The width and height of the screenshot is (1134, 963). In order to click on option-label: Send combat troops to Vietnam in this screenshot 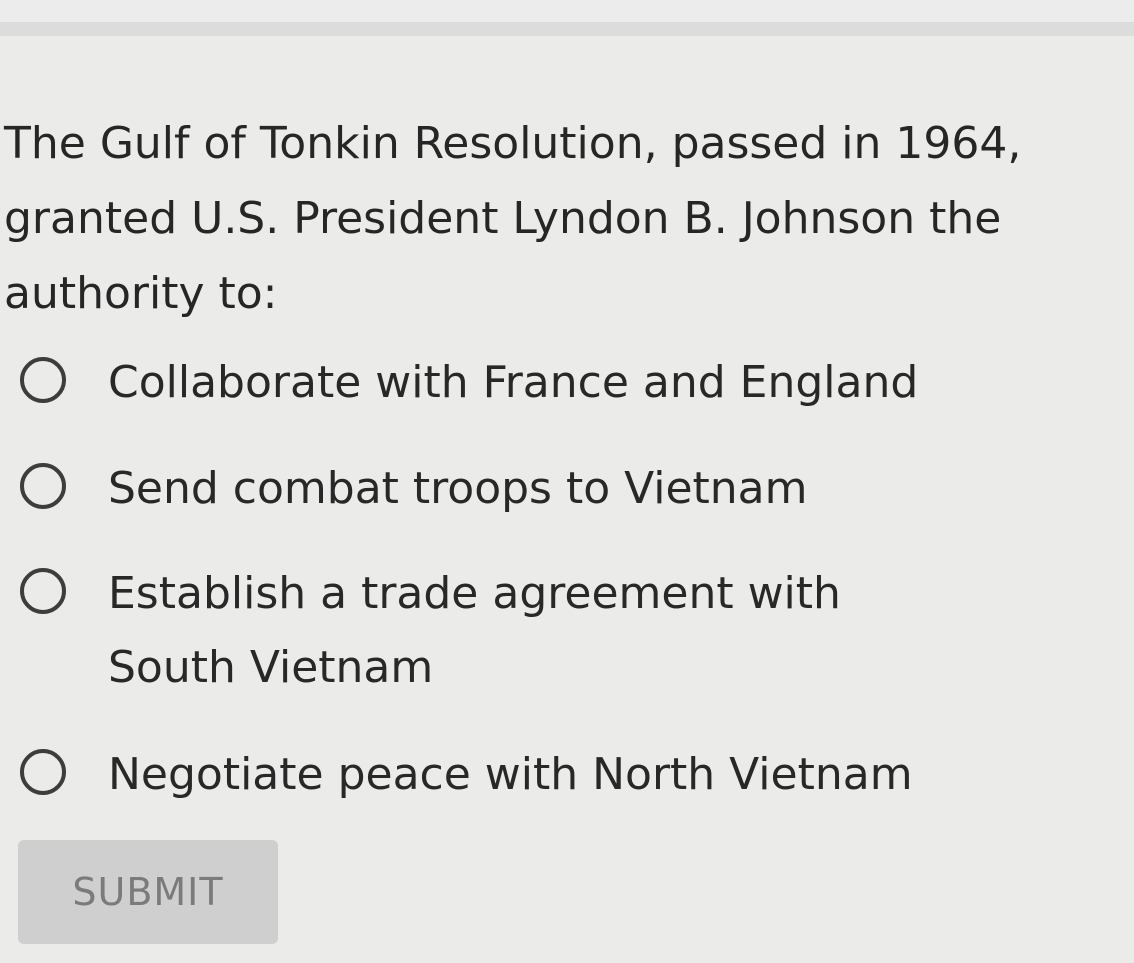, I will do `click(458, 488)`.